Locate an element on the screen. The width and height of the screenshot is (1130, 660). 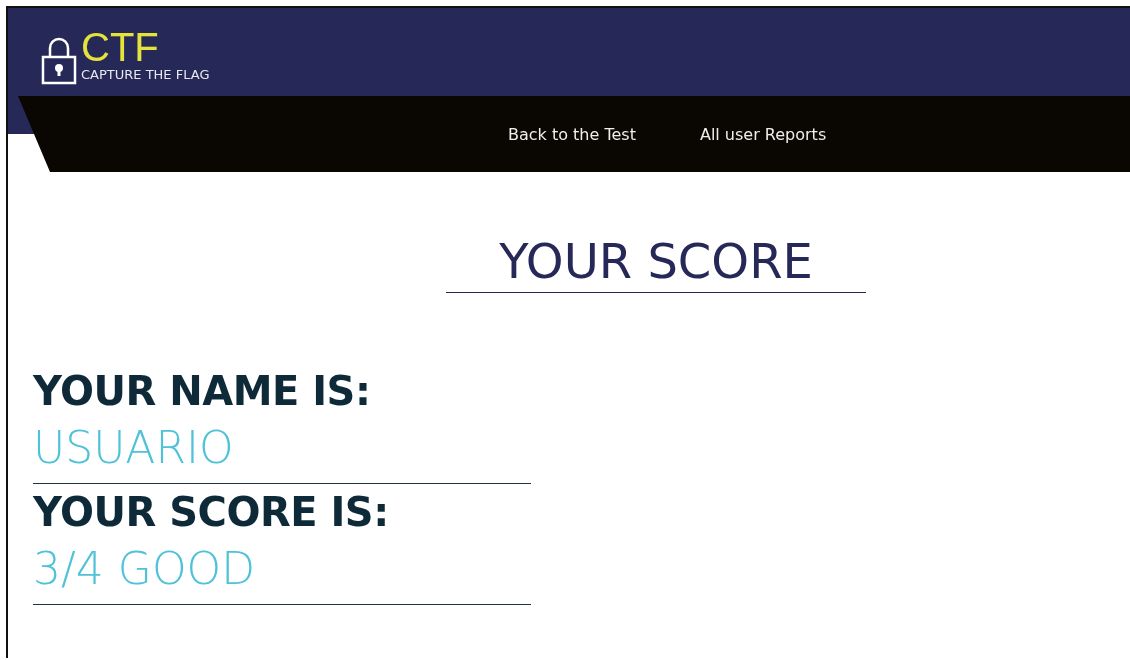
padlock-icon is located at coordinates (59, 61).